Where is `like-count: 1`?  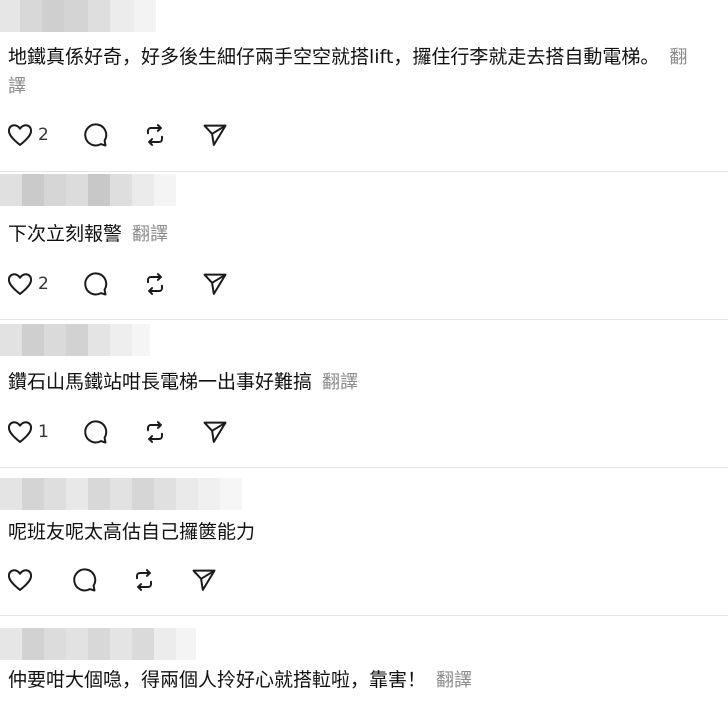
like-count: 1 is located at coordinates (43, 432).